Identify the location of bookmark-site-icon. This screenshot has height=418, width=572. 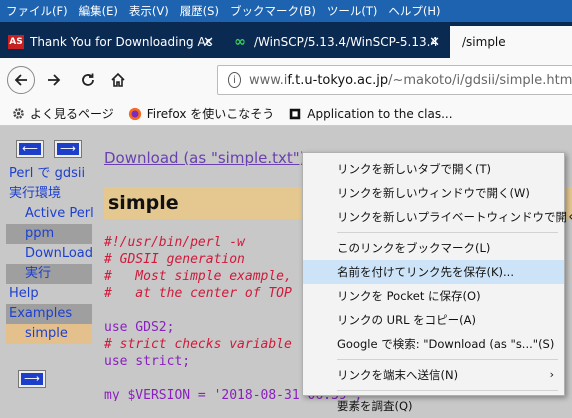
(295, 114).